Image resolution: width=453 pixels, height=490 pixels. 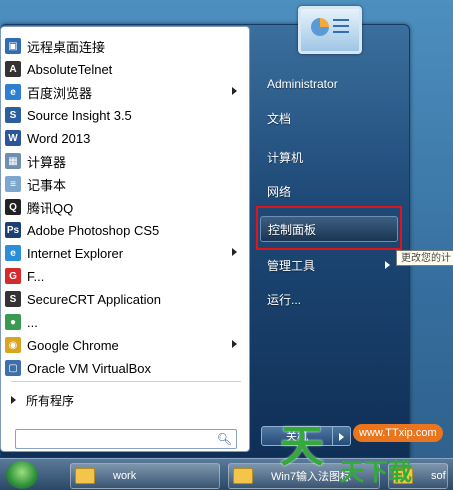 I want to click on chrome-icon: ◉, so click(x=13, y=345).